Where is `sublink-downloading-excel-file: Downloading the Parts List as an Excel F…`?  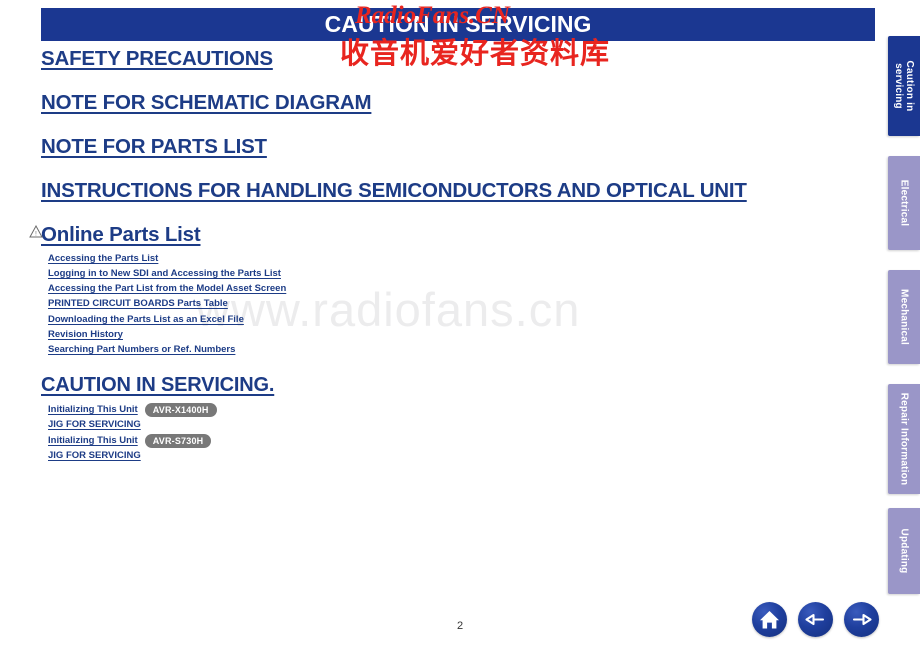 sublink-downloading-excel-file: Downloading the Parts List as an Excel F… is located at coordinates (146, 319).